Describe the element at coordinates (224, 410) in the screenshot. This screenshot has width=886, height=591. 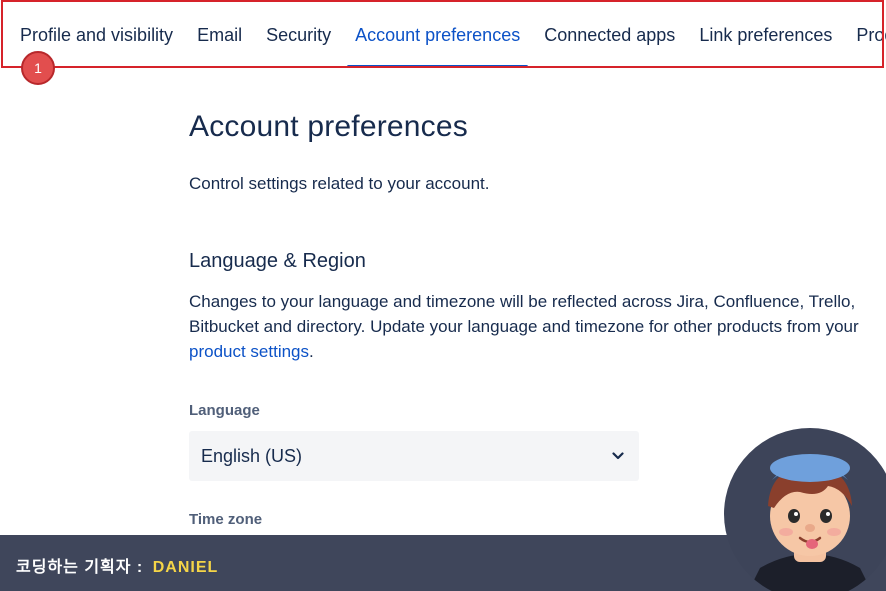
I see `language-label: Language` at that location.